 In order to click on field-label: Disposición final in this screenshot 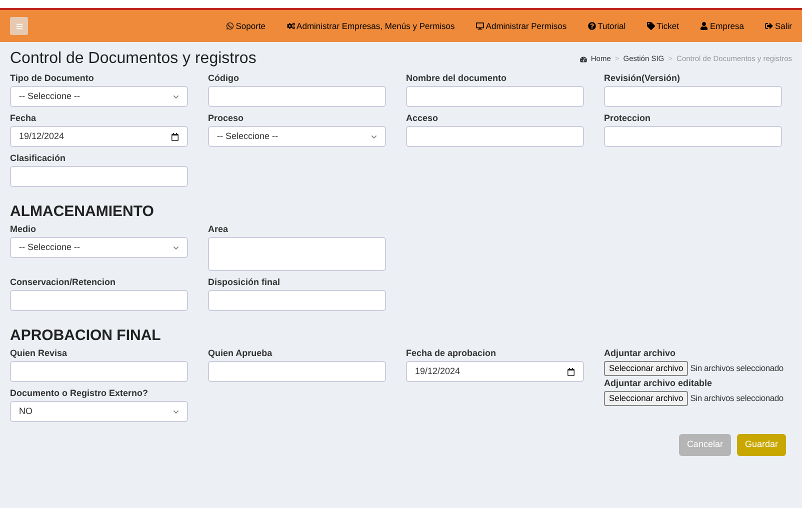, I will do `click(245, 282)`.